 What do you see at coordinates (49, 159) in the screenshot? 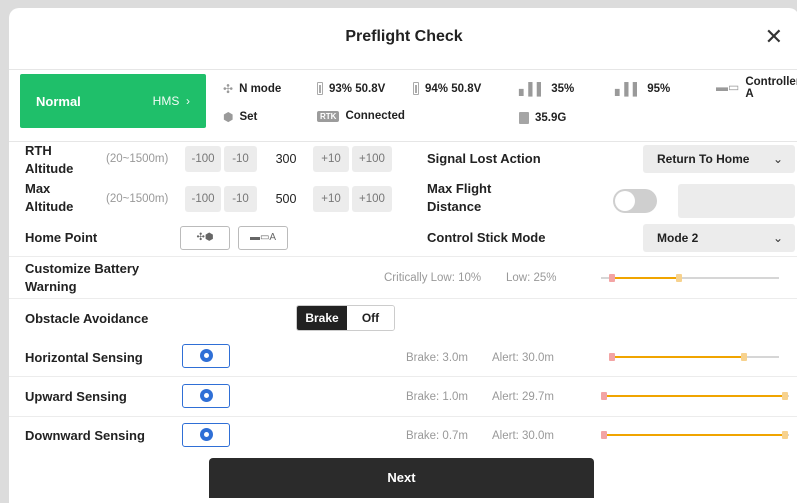
I see `rth-altitude-label: RTH Altitude` at bounding box center [49, 159].